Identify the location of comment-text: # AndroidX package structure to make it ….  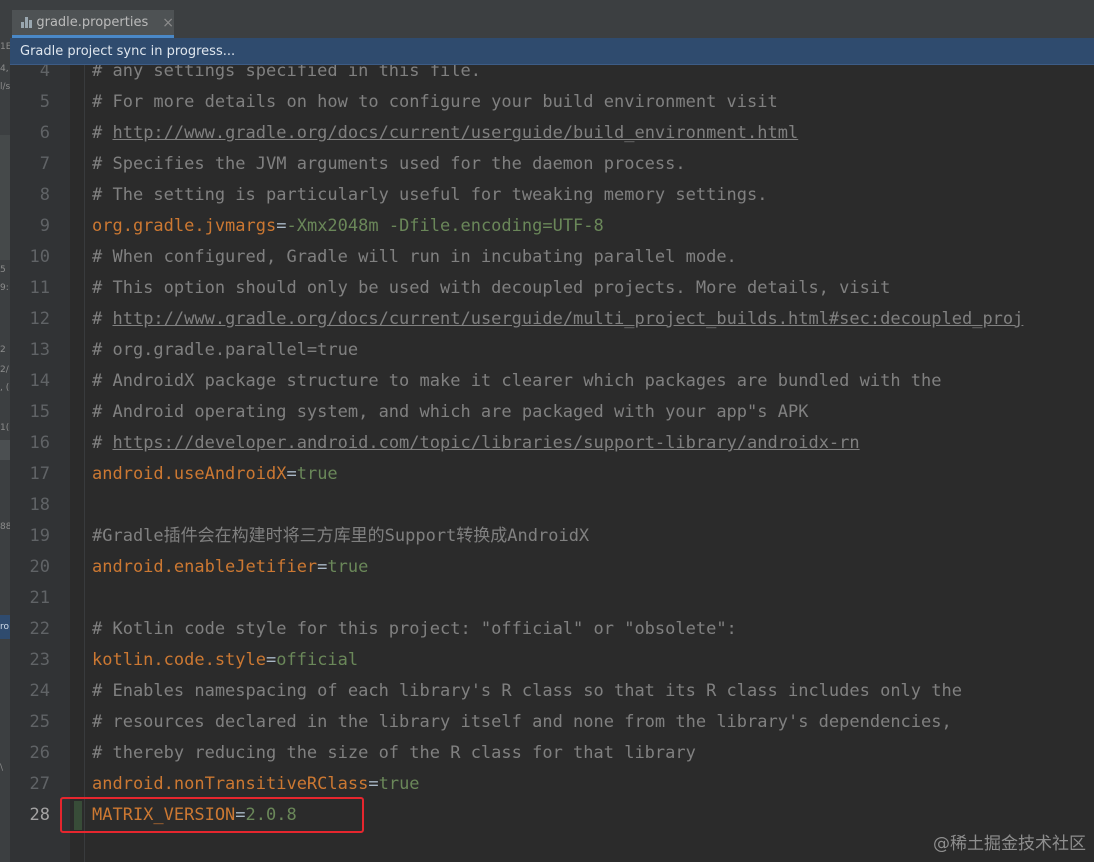
(517, 381).